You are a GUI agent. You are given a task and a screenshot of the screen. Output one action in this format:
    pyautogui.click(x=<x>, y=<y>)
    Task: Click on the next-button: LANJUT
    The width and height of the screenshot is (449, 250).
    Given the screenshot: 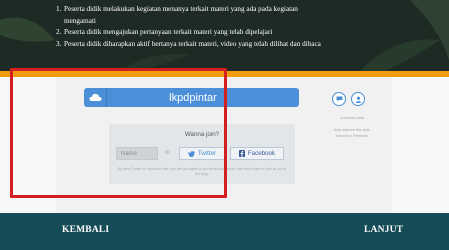 What is the action you would take?
    pyautogui.click(x=383, y=230)
    